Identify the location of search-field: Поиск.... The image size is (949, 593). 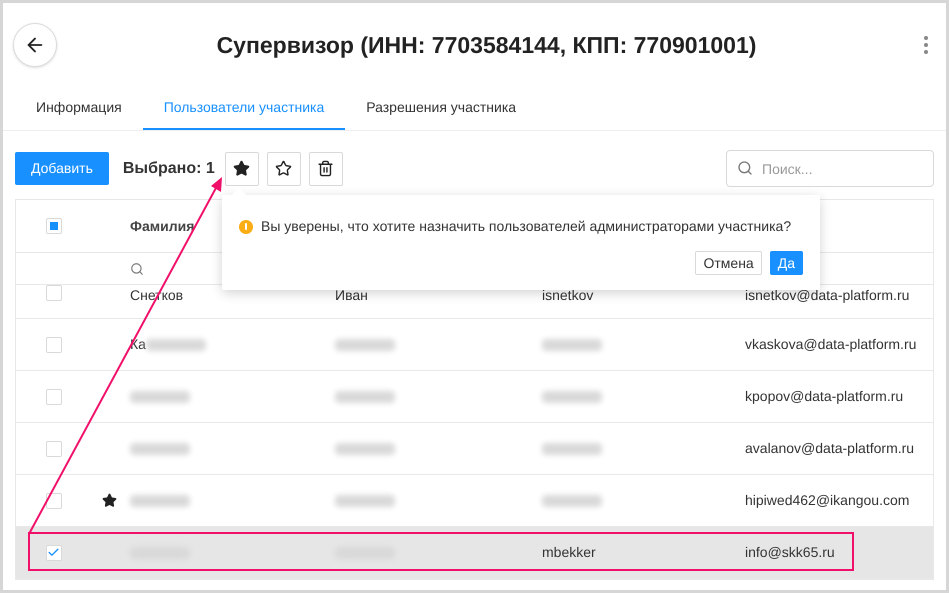
(830, 168).